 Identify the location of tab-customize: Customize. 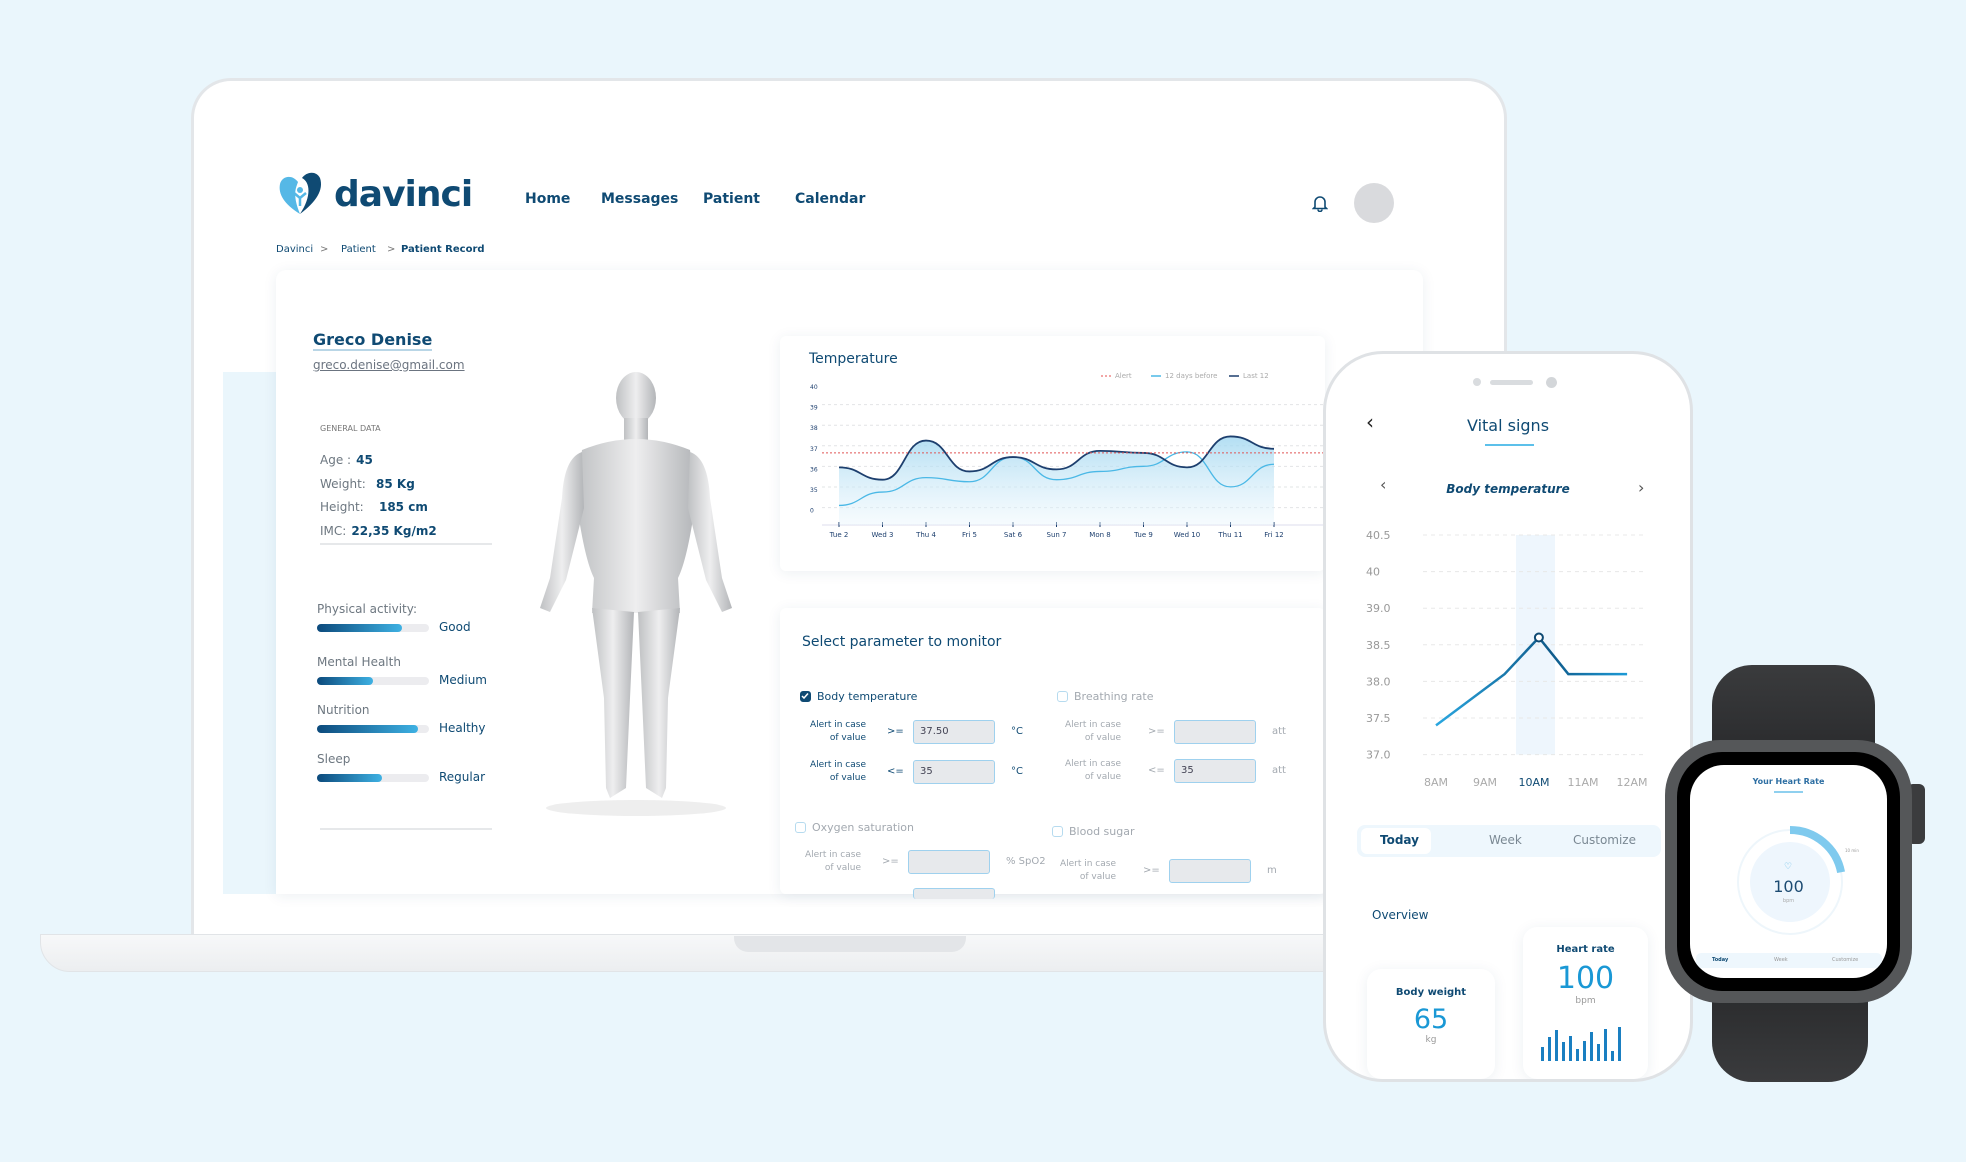
(1604, 840).